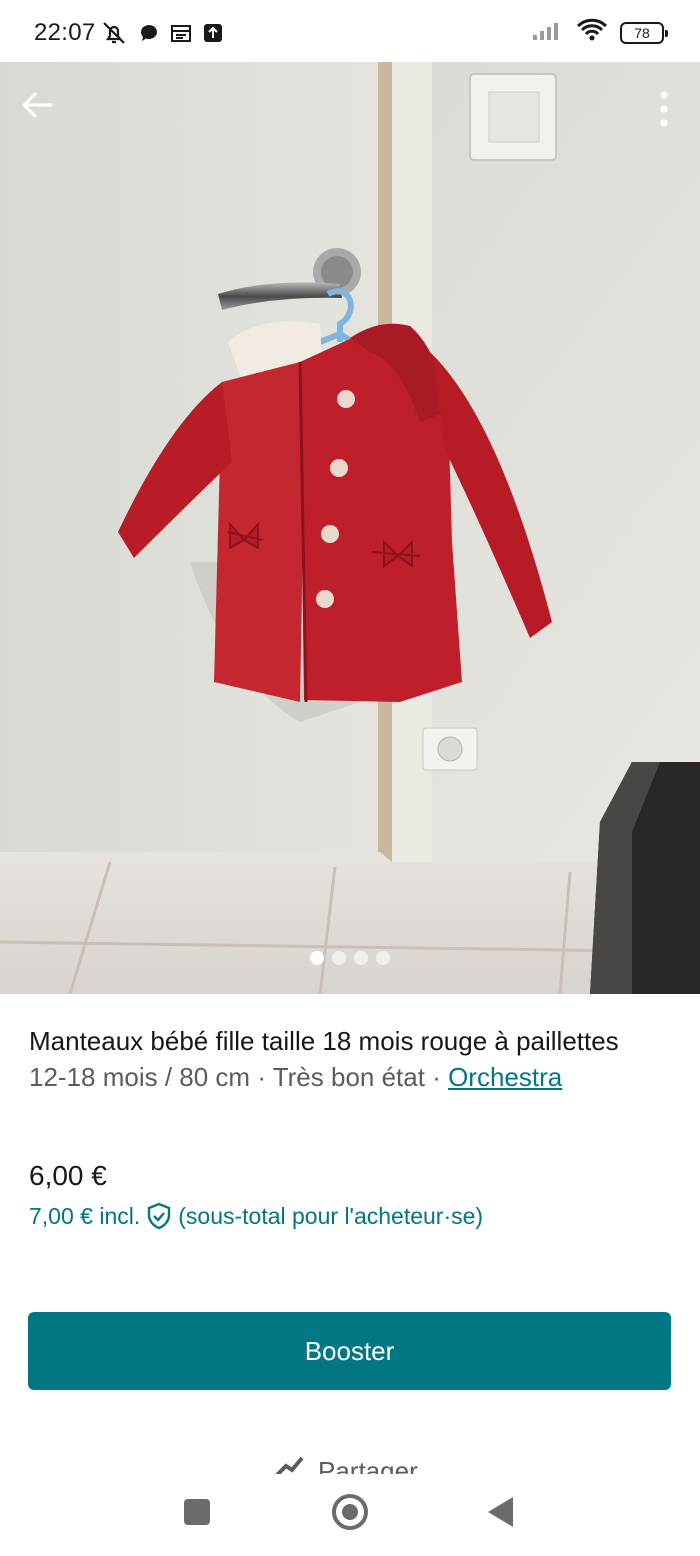 The image size is (700, 1556). Describe the element at coordinates (664, 109) in the screenshot. I see `more-vertical-icon` at that location.